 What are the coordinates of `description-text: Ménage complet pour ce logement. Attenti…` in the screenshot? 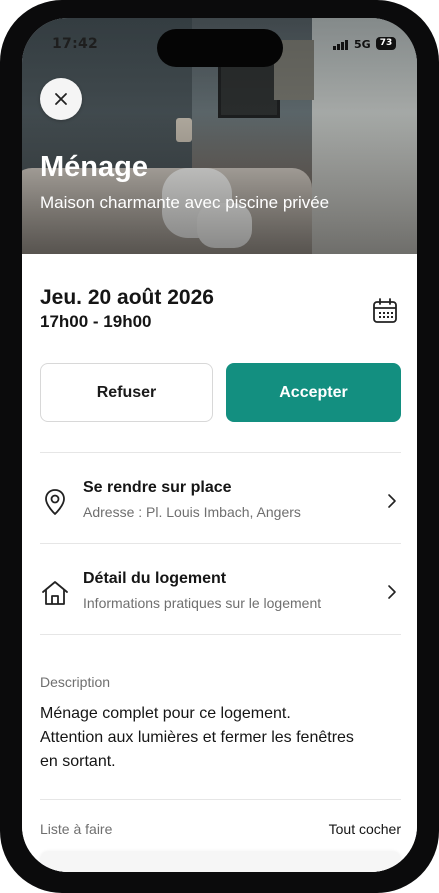 It's located at (220, 738).